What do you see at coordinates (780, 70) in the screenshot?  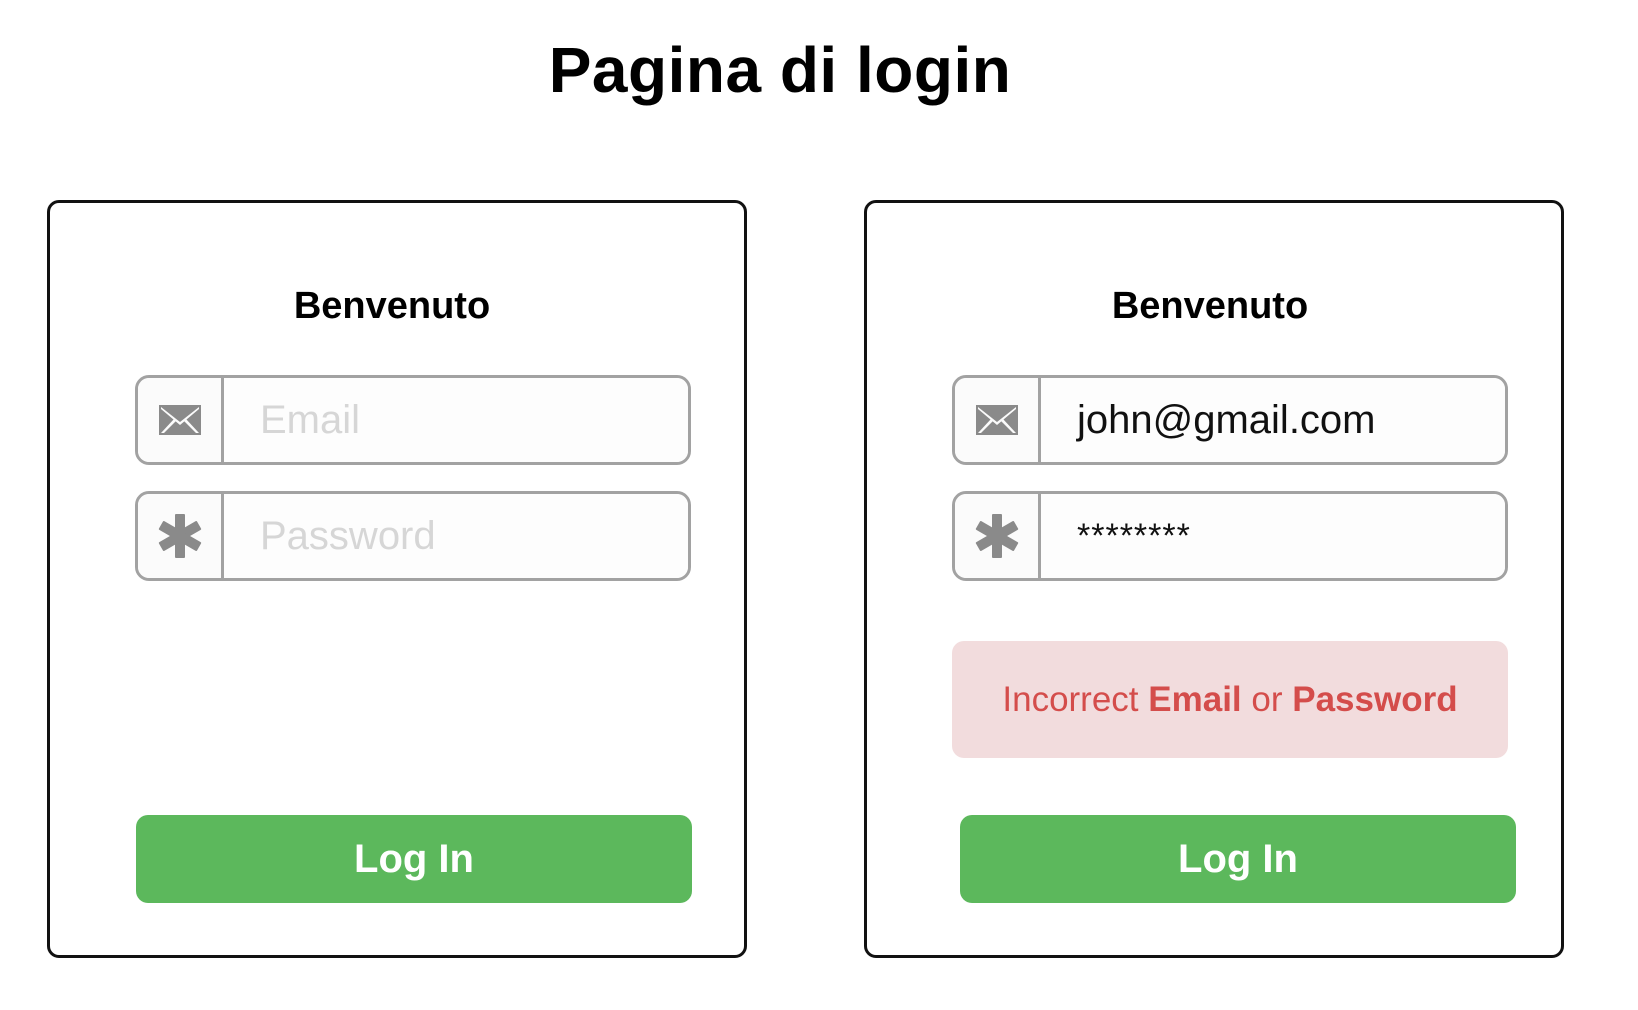 I see `page-title: Pagina di login` at bounding box center [780, 70].